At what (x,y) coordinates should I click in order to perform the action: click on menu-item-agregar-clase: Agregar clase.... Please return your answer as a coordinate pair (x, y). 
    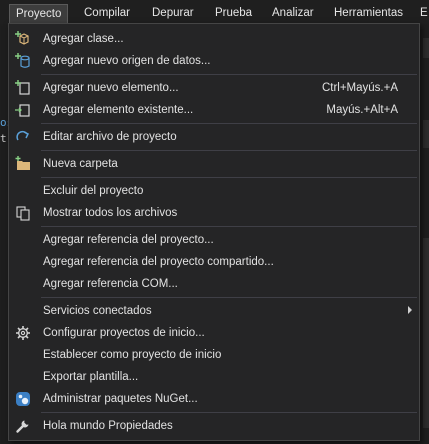
    Looking at the image, I should click on (214, 39).